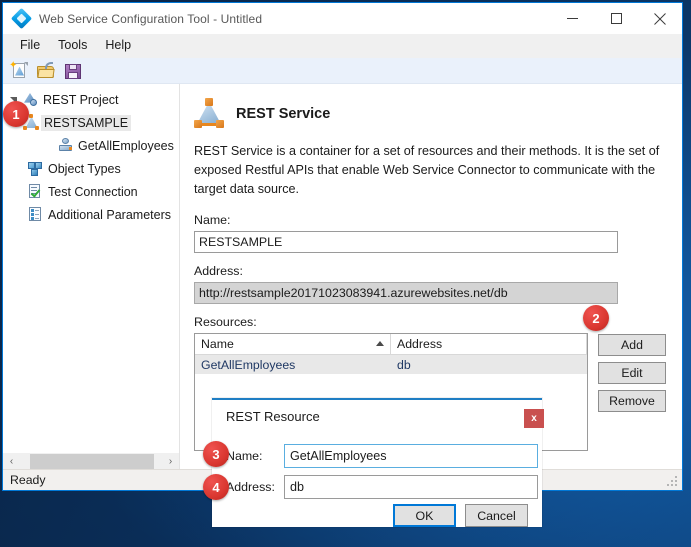 This screenshot has width=691, height=547. I want to click on menu-bar: File Tools Help, so click(342, 46).